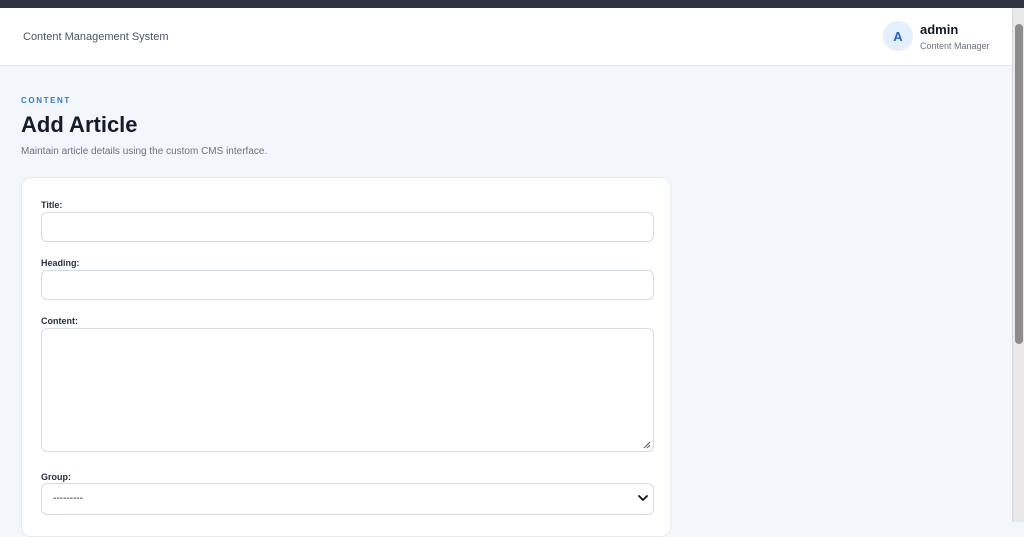  Describe the element at coordinates (347, 390) in the screenshot. I see `content-textarea` at that location.